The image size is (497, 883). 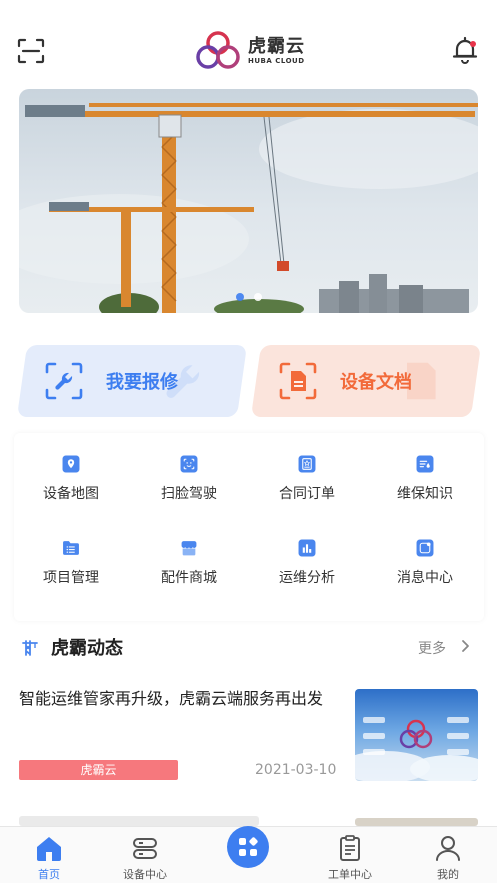 What do you see at coordinates (64, 381) in the screenshot?
I see `wrench-icon` at bounding box center [64, 381].